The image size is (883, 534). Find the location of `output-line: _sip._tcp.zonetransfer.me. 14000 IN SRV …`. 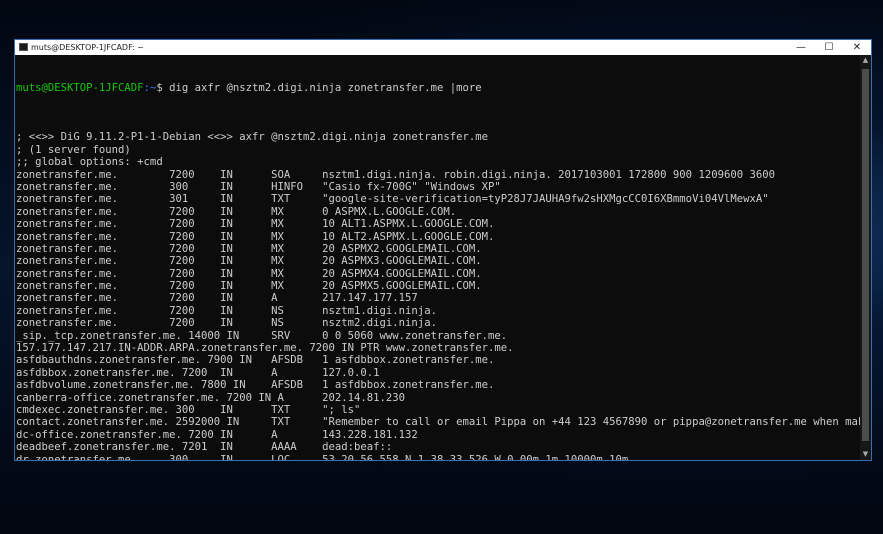

output-line: _sip._tcp.zonetransfer.me. 14000 IN SRV … is located at coordinates (262, 335).